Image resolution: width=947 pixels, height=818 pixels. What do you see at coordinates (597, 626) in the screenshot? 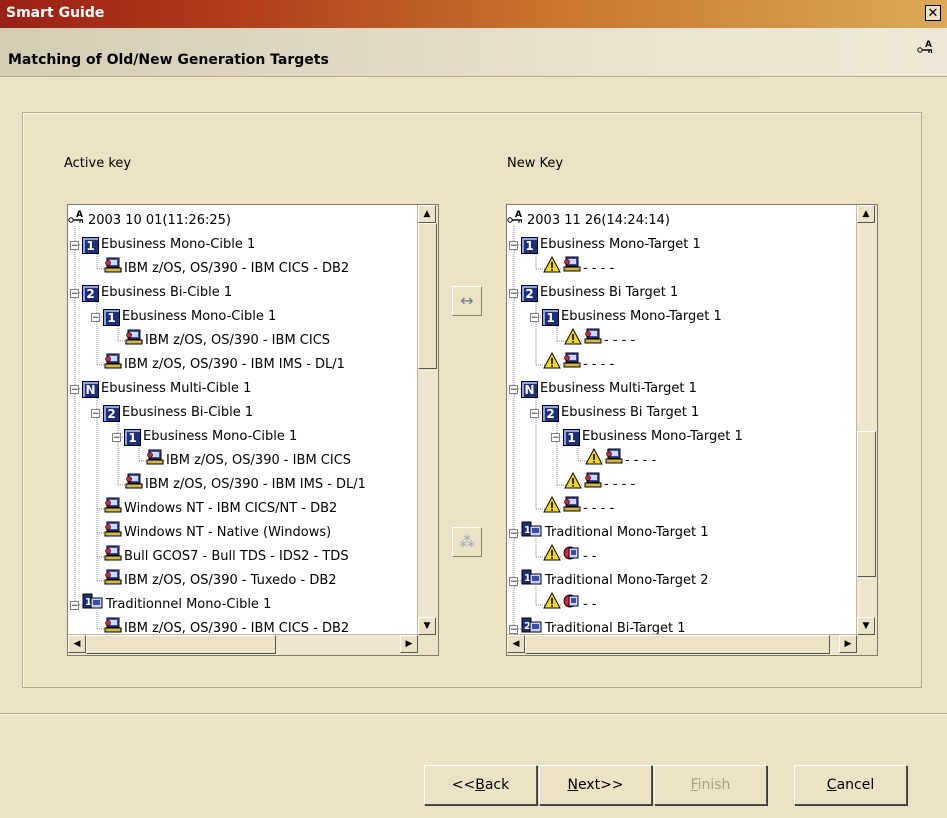
I see `new-key-tree-node: −2 Traditional Bi-Target 1` at bounding box center [597, 626].